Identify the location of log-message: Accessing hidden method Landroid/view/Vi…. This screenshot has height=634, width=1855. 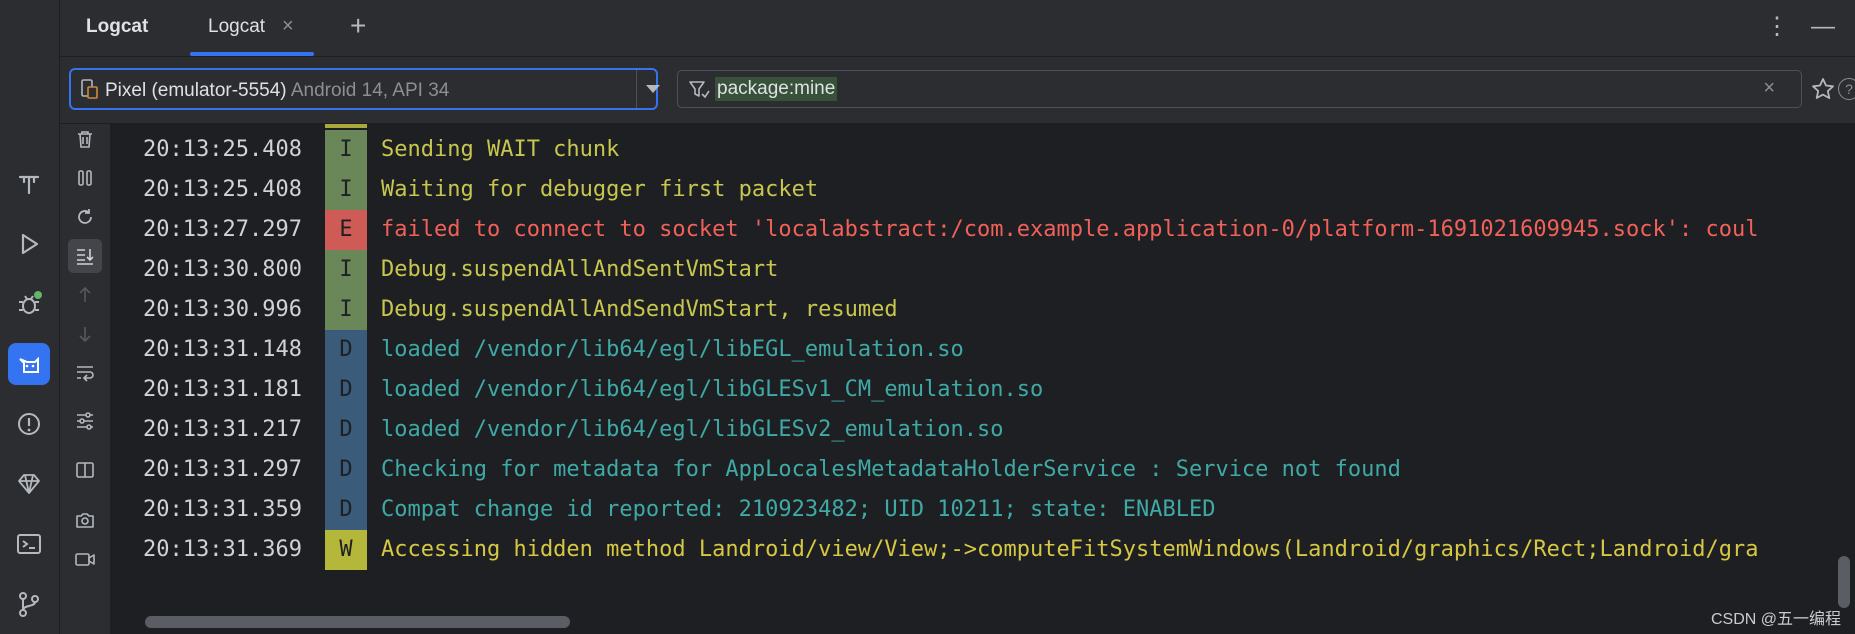
(1070, 549).